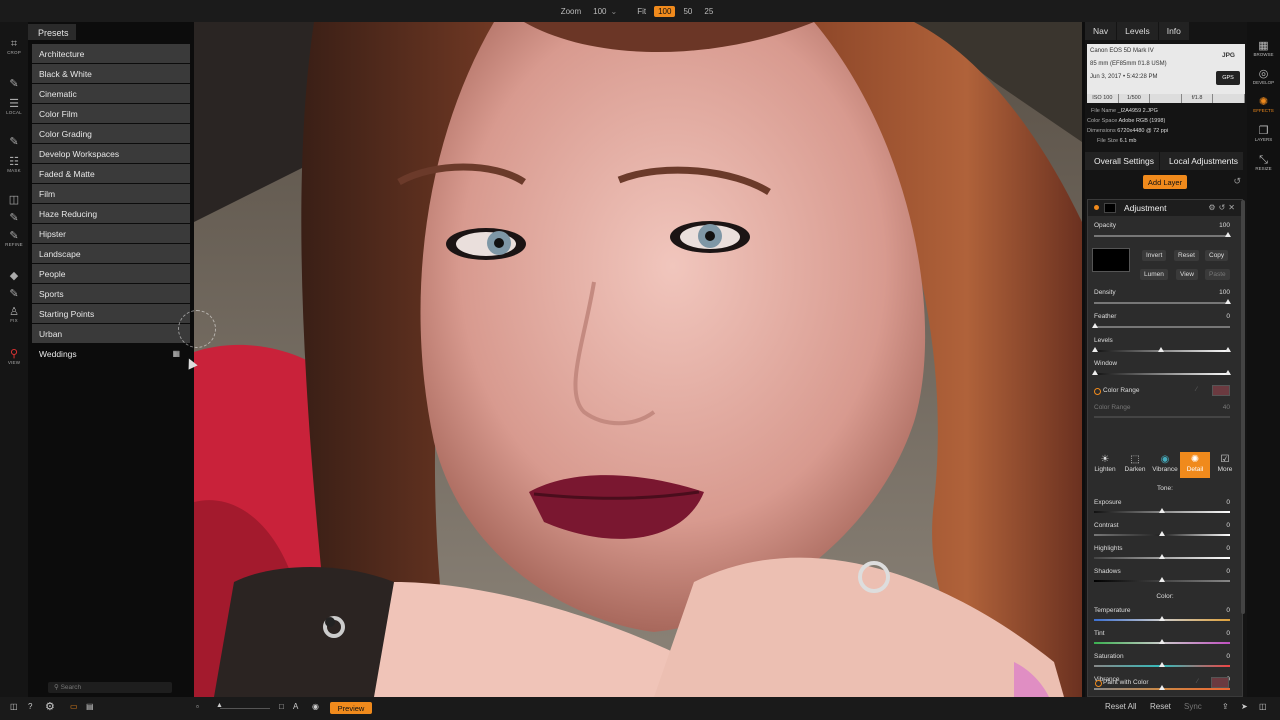 This screenshot has height=720, width=1280. I want to click on preset-item: People, so click(111, 273).